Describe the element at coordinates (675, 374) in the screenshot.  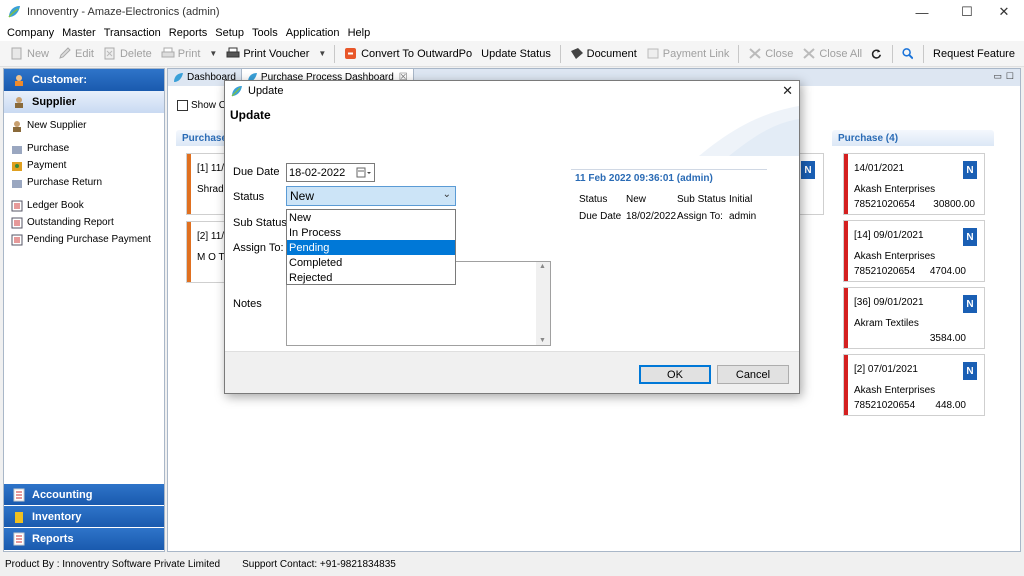
I see `ok-button: OK` at that location.